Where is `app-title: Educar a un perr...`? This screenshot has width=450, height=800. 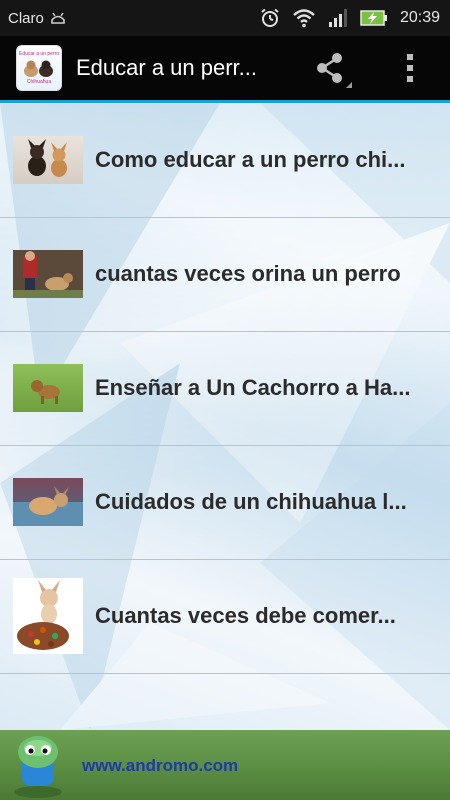
app-title: Educar a un perr... is located at coordinates (166, 67).